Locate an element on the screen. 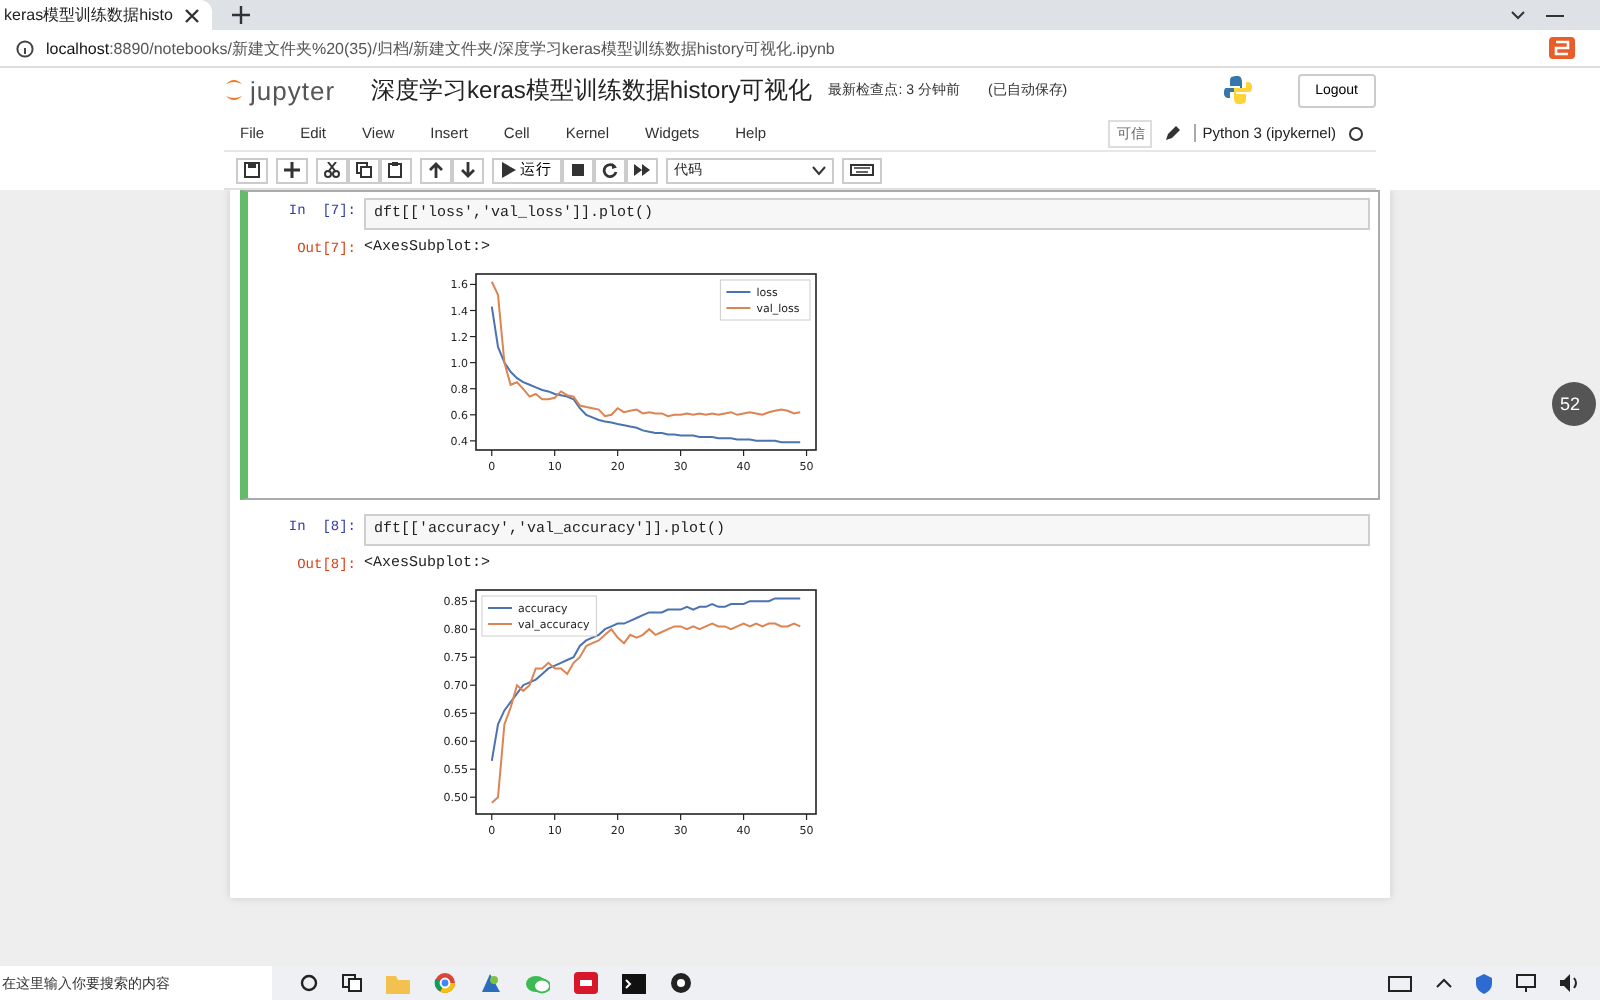 This screenshot has height=1000, width=1600. browser-tab: keras模型训练数据histo is located at coordinates (106, 15).